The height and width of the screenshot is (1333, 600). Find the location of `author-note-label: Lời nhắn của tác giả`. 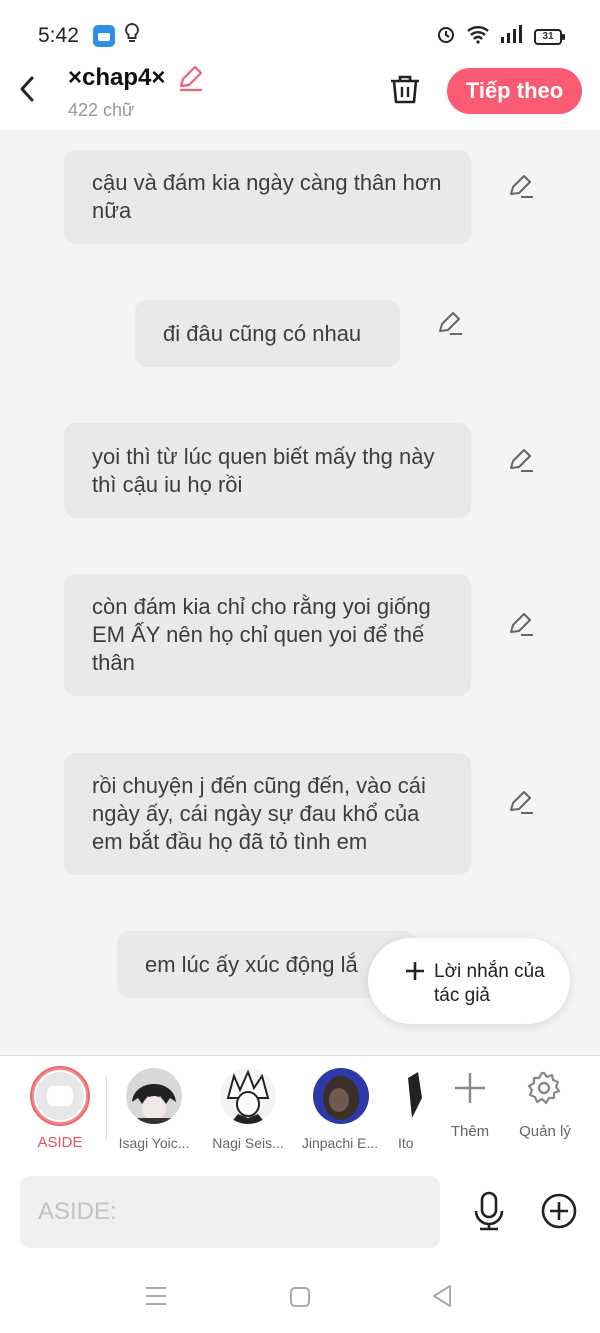

author-note-label: Lời nhắn của tác giả is located at coordinates (489, 983).